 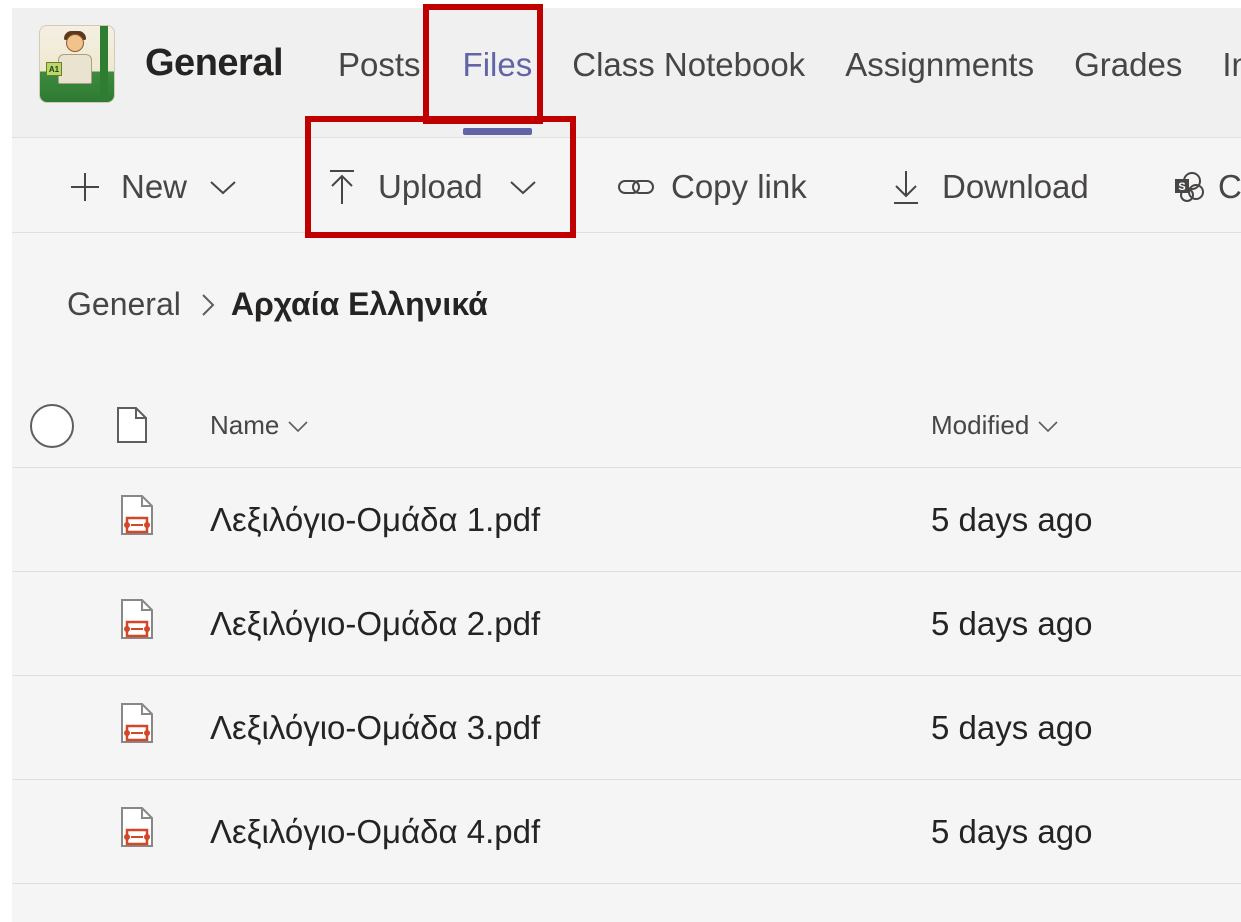 What do you see at coordinates (626, 832) in the screenshot?
I see `file-row: Λεξιλόγιο-Ομάδα 4.pdf 5 days ago` at bounding box center [626, 832].